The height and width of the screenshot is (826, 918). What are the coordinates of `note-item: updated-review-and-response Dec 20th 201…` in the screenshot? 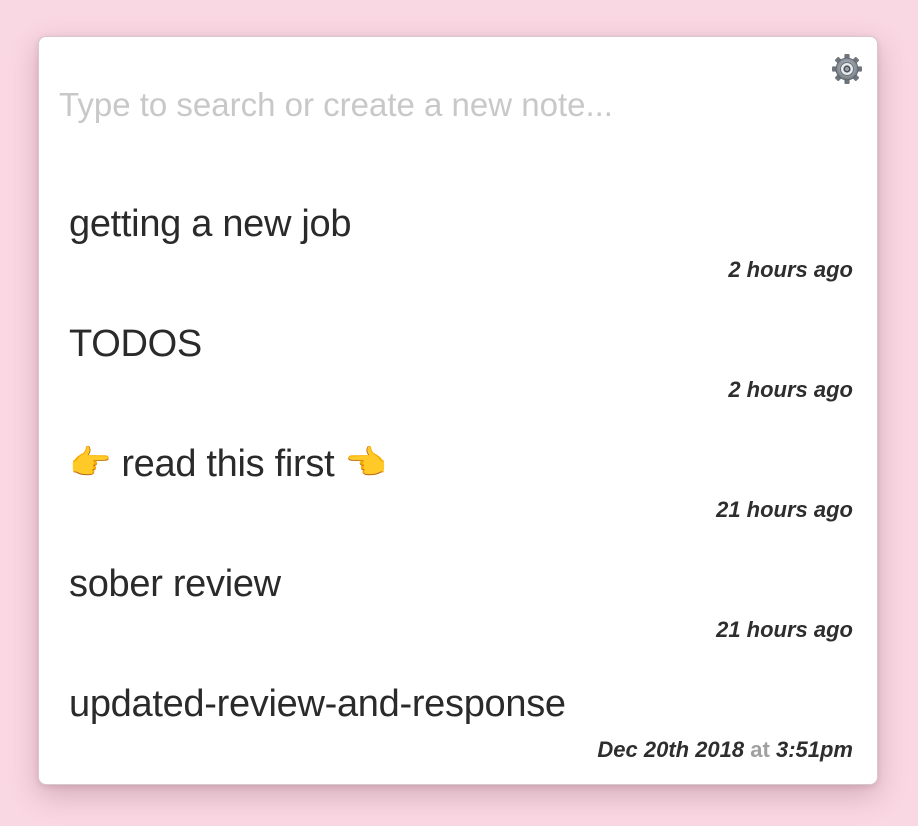 It's located at (458, 721).